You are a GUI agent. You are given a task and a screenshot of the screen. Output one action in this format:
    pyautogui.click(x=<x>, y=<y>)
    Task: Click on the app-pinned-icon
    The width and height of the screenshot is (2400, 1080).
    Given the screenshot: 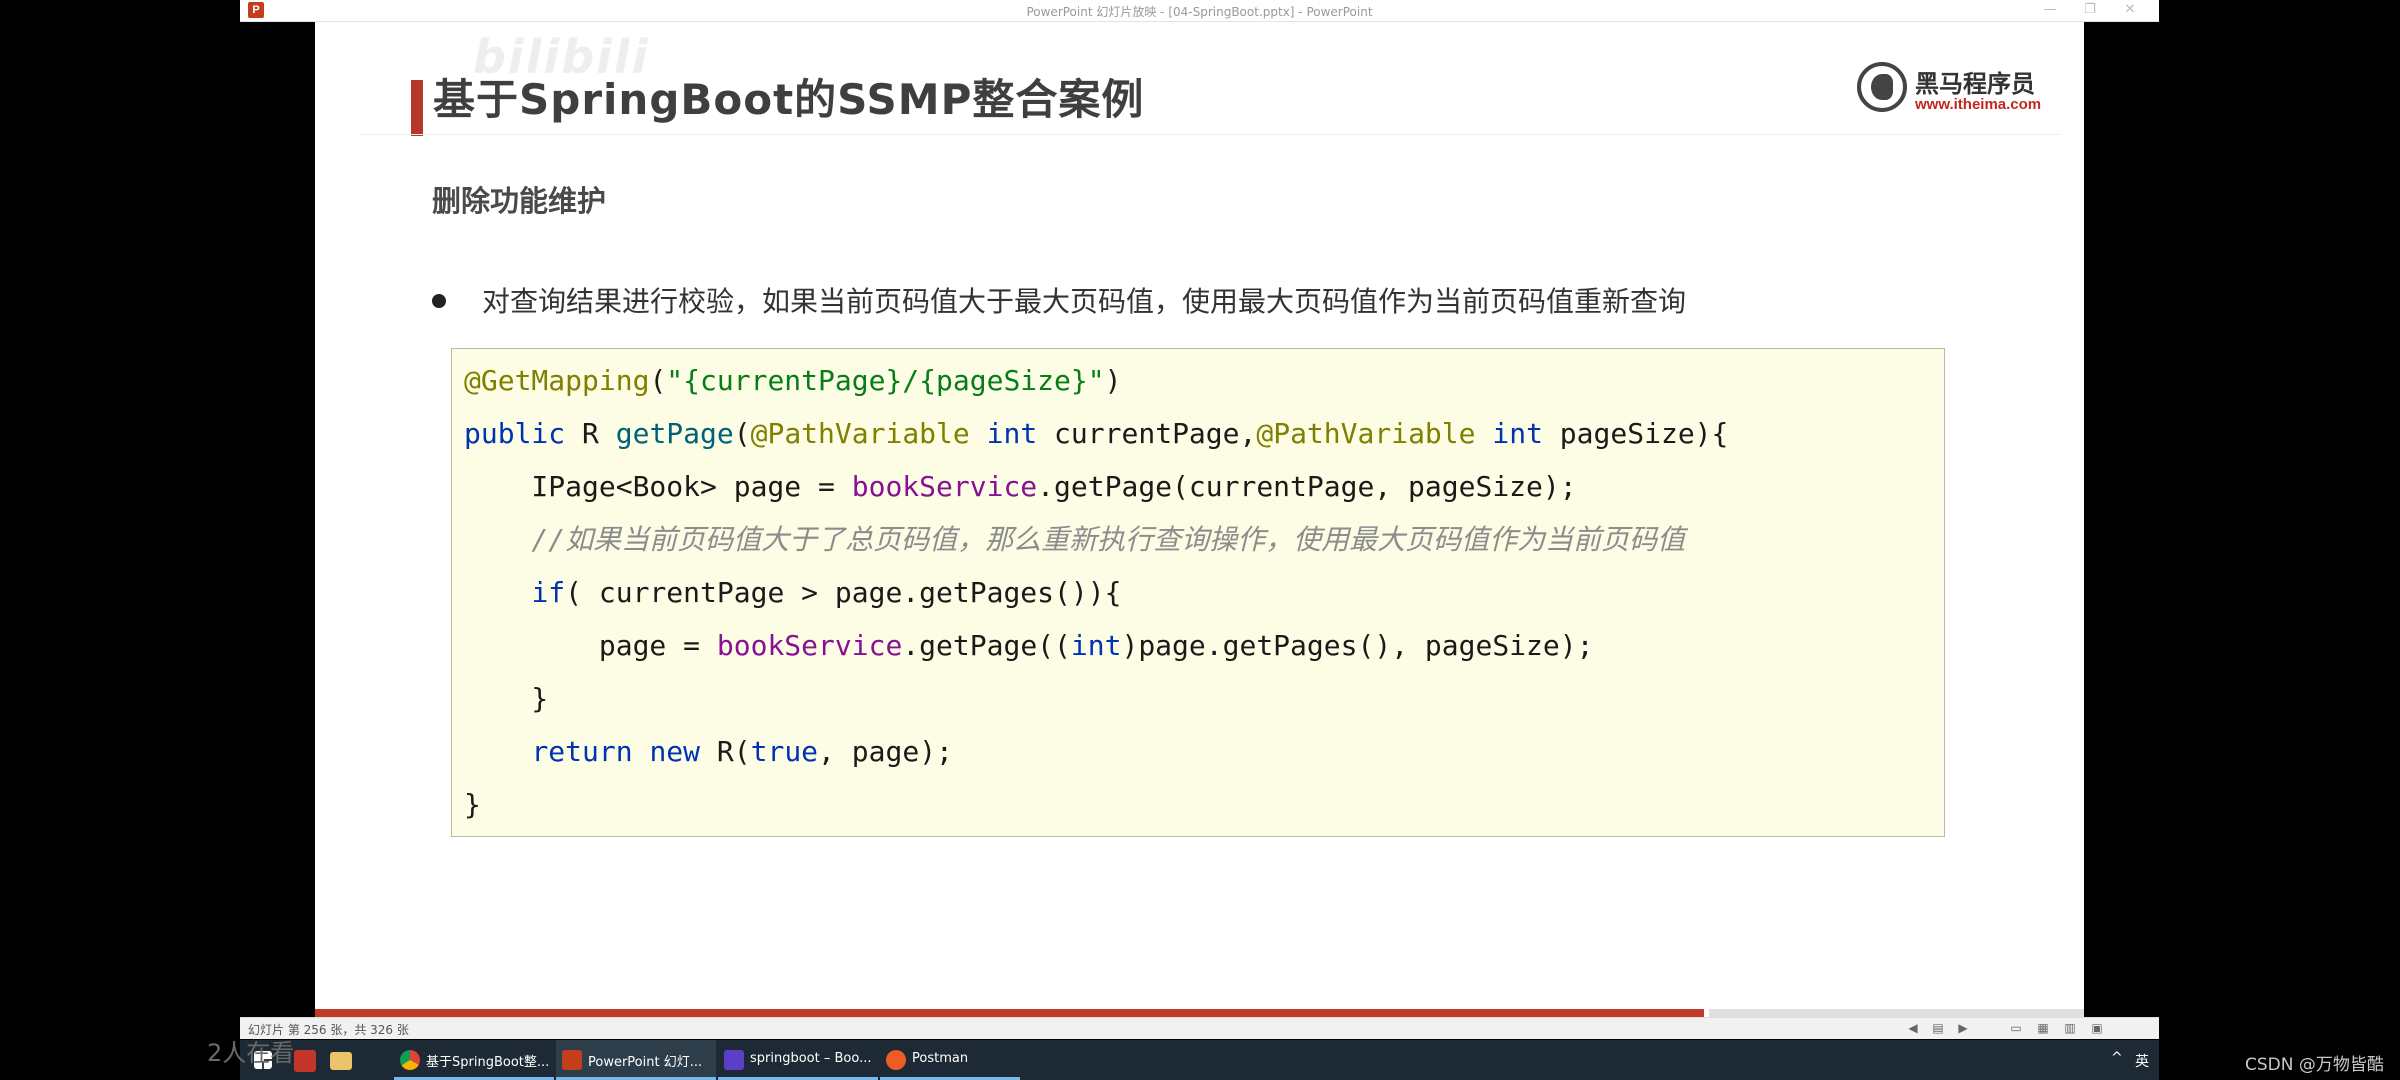 What is the action you would take?
    pyautogui.click(x=305, y=1061)
    